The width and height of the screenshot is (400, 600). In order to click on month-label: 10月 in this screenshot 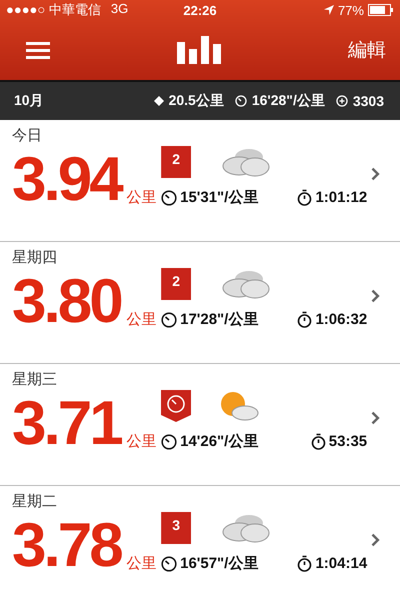, I will do `click(29, 101)`.